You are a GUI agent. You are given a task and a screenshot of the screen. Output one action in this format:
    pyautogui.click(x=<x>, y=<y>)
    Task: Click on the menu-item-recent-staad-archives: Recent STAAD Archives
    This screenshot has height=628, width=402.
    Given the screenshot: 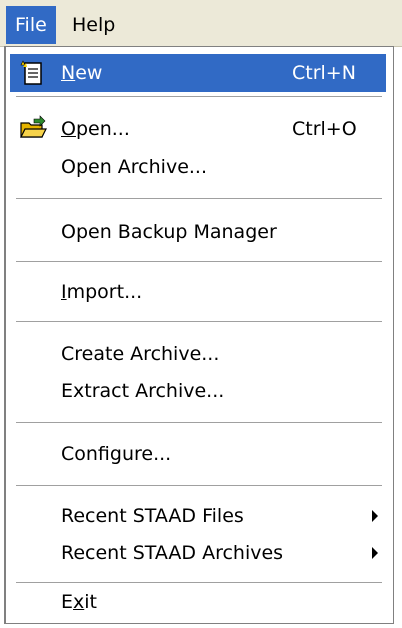 What is the action you would take?
    pyautogui.click(x=198, y=553)
    